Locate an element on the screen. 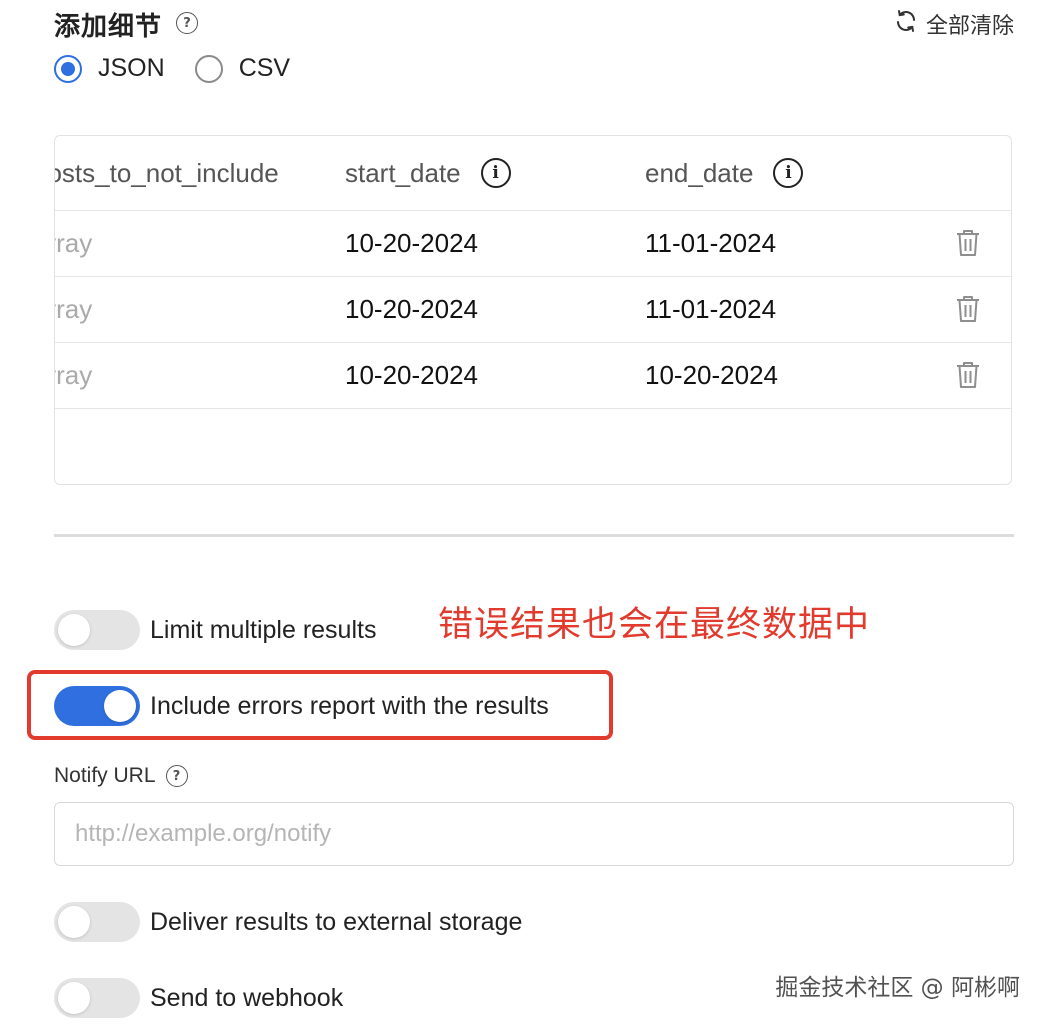 This screenshot has height=1024, width=1046. limit-multiple-results-row: Limit multiple results is located at coordinates (215, 630).